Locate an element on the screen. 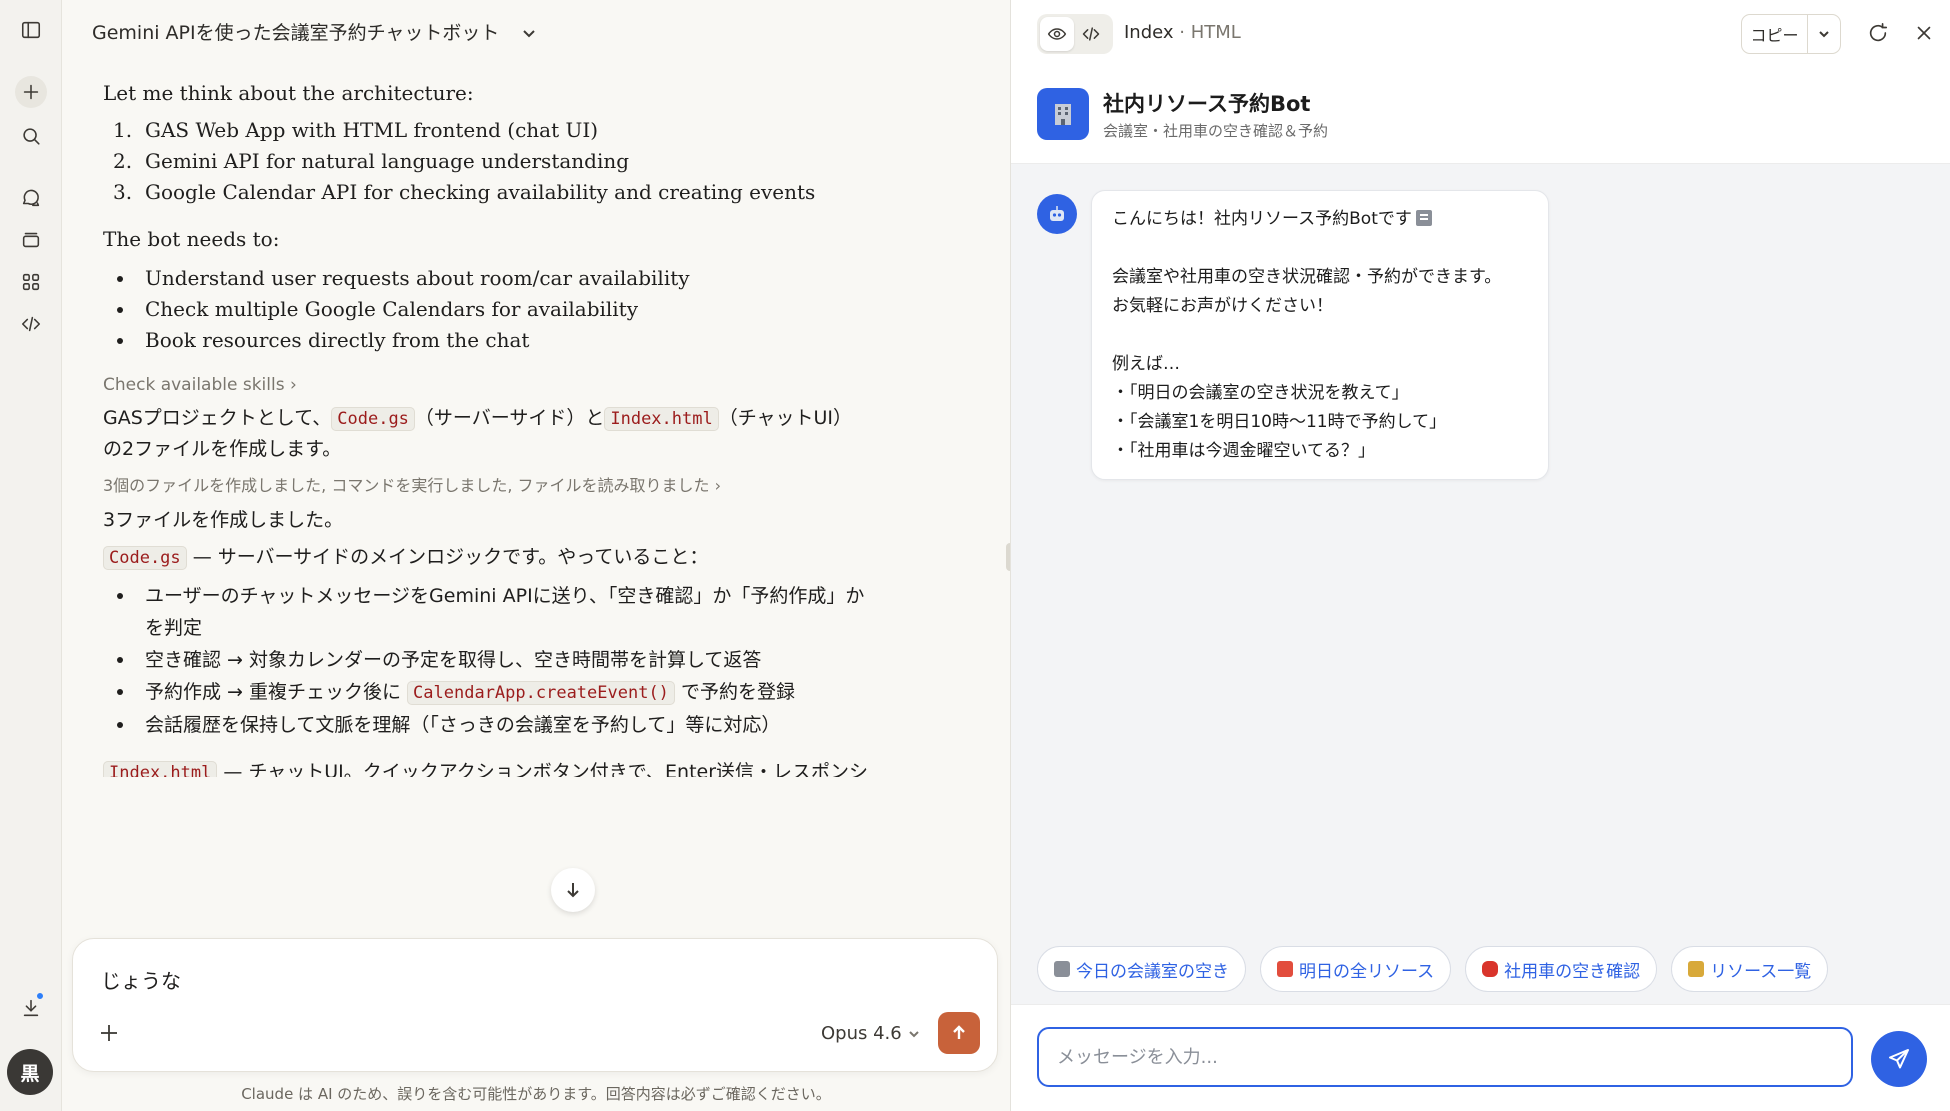 The height and width of the screenshot is (1111, 1950). arch-intro: Let me think about the architecture: is located at coordinates (288, 93).